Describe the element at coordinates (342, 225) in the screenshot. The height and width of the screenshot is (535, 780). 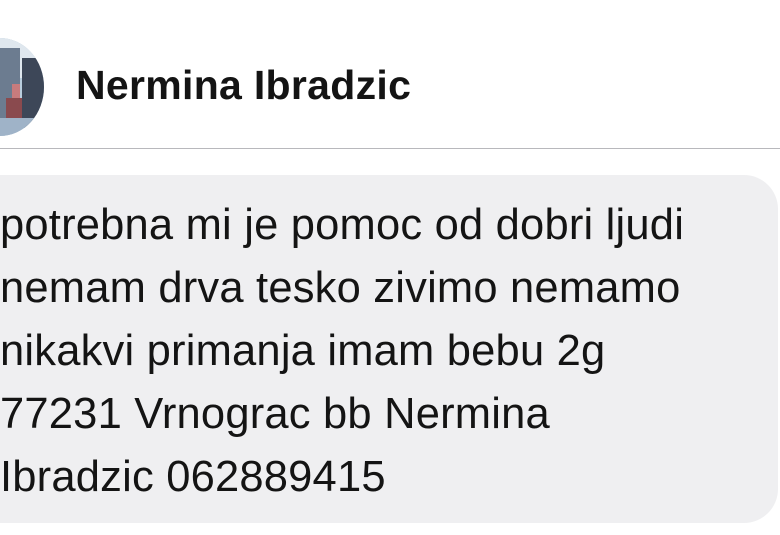
I see `message-line: potrebna mi je pomoc od dobri ljudi` at that location.